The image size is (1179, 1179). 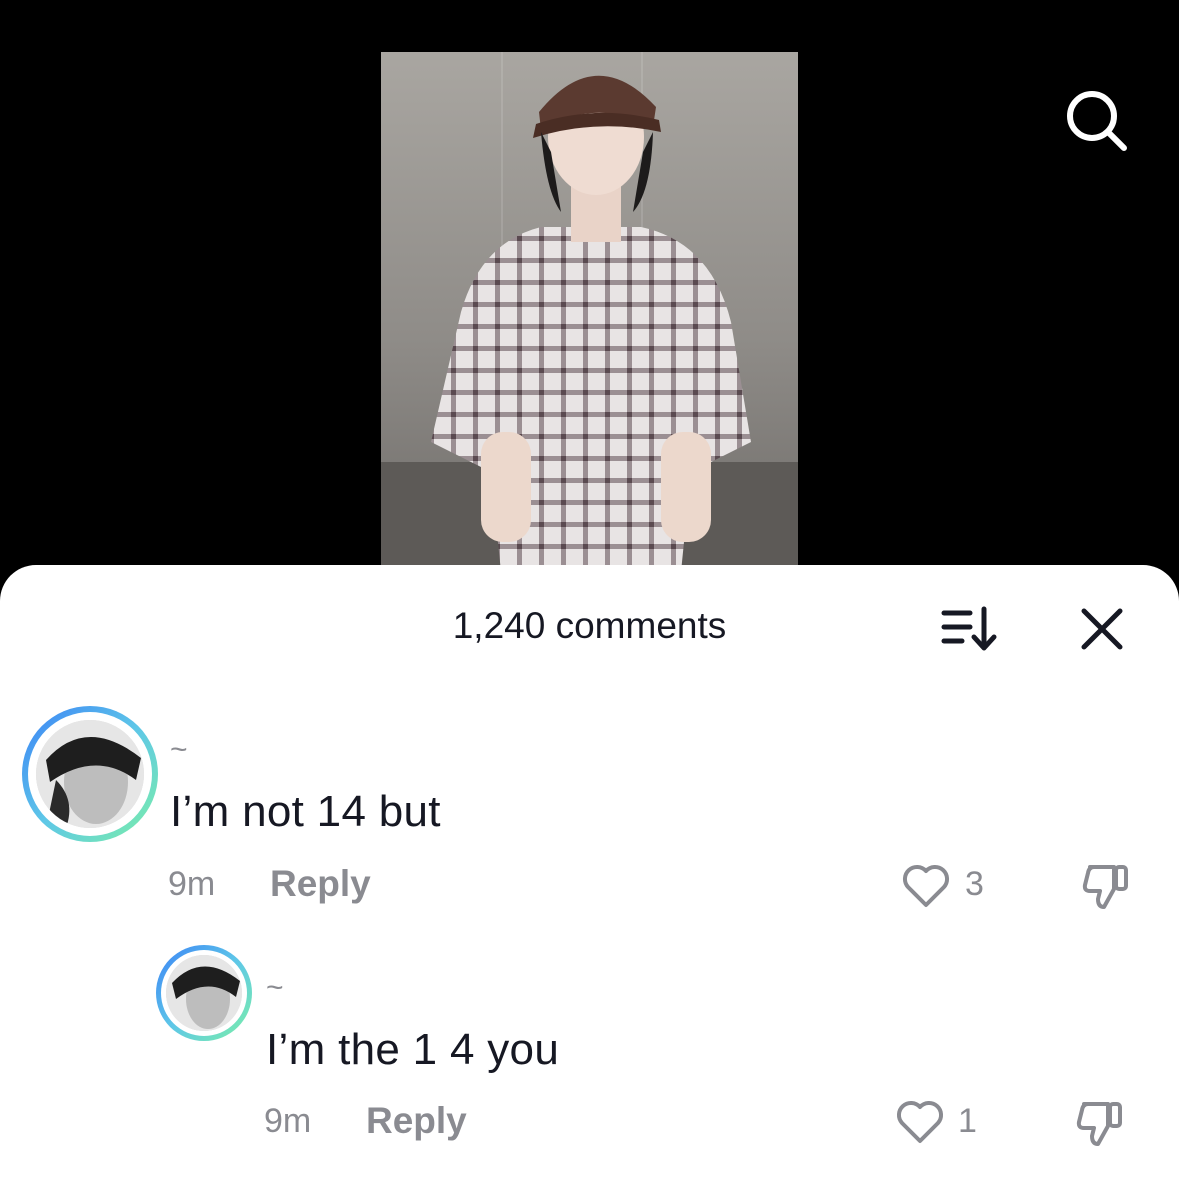 What do you see at coordinates (974, 884) in the screenshot?
I see `like-count: 3` at bounding box center [974, 884].